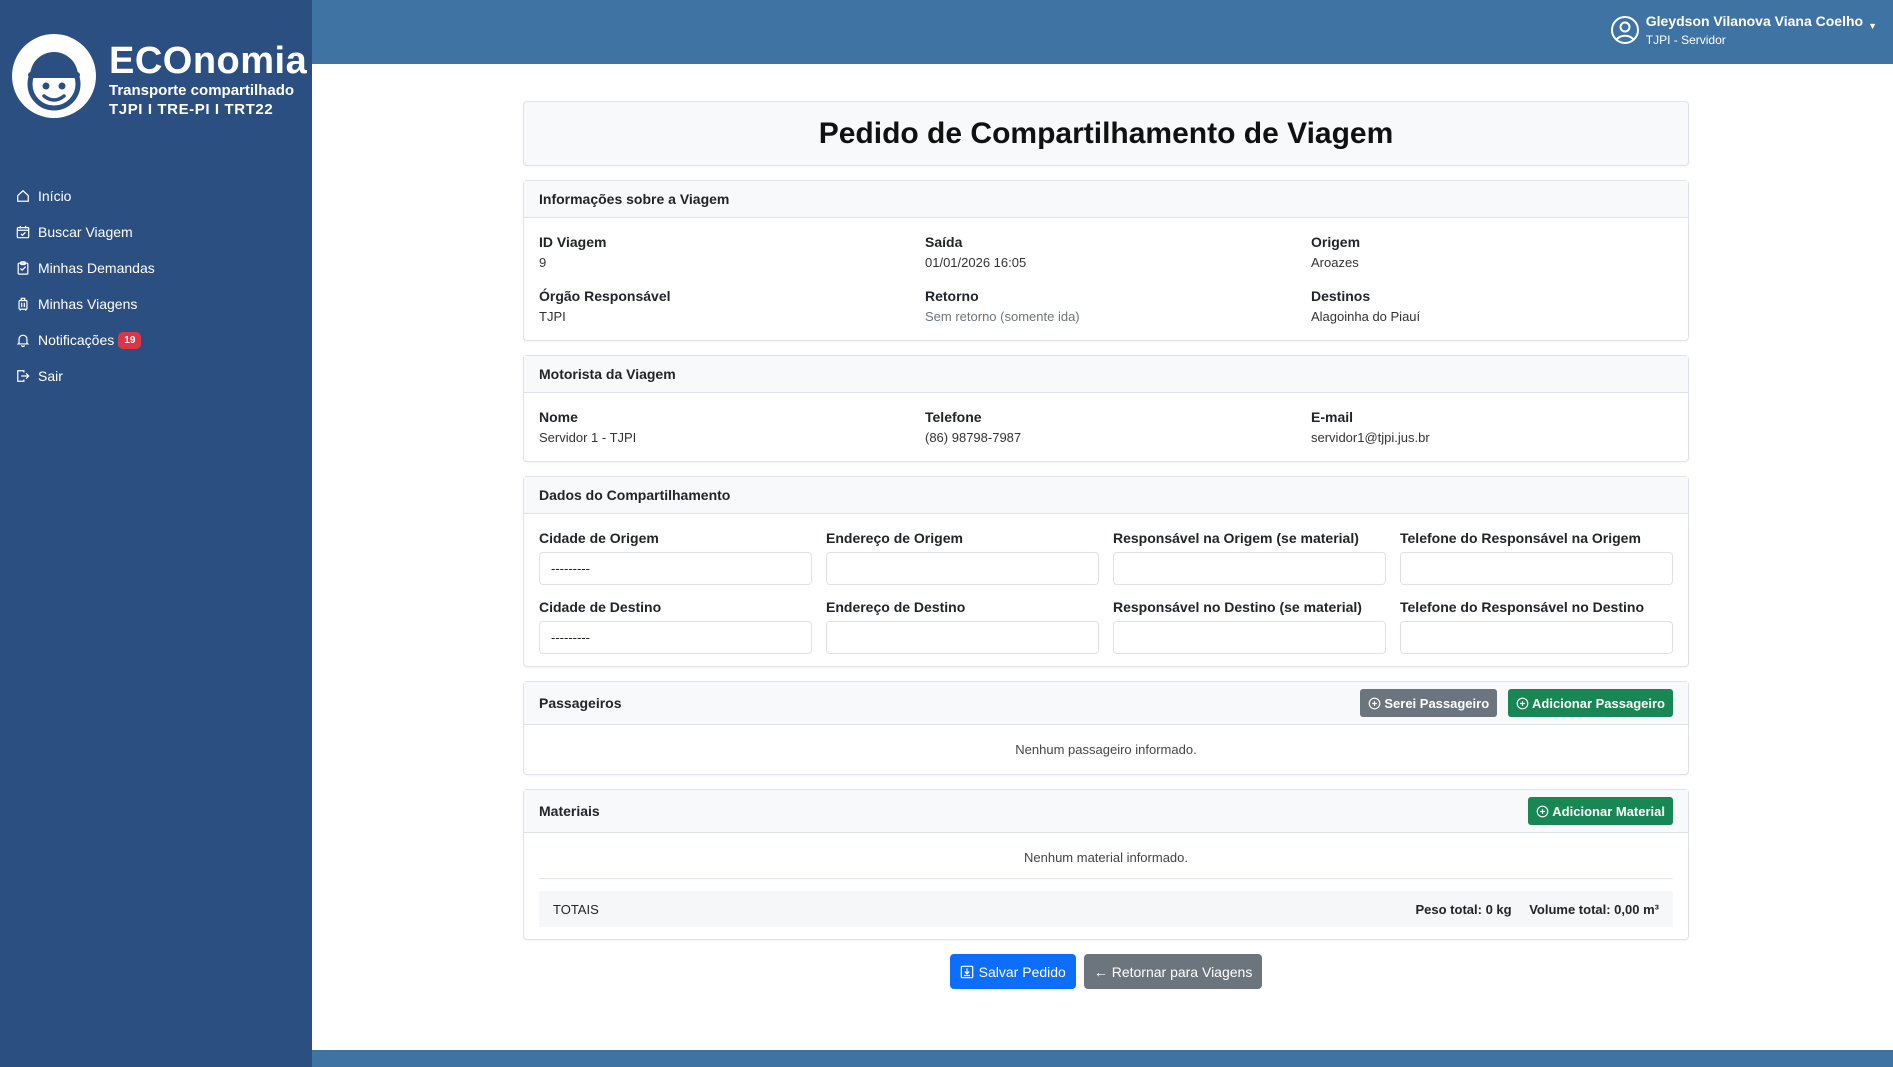  What do you see at coordinates (1624, 30) in the screenshot?
I see `user-avatar-icon` at bounding box center [1624, 30].